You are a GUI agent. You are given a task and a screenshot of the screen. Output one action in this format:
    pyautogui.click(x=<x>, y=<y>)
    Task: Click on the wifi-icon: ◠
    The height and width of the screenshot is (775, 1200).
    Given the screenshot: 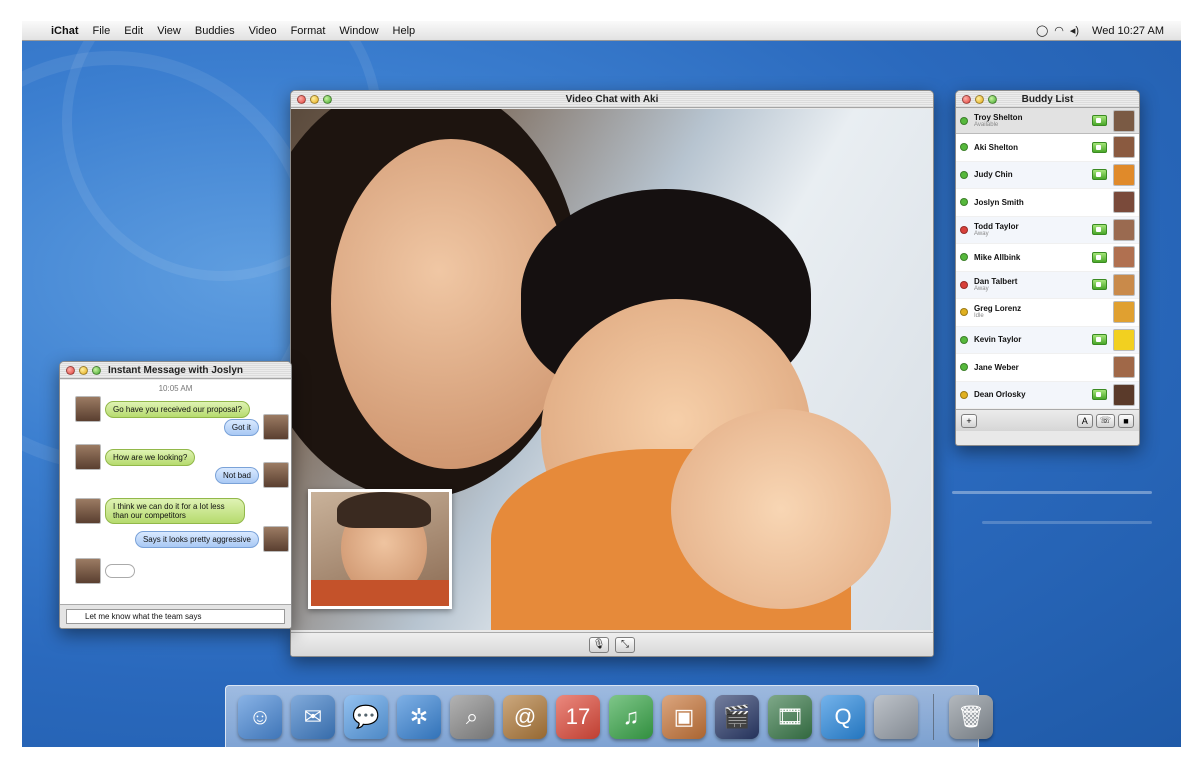 What is the action you would take?
    pyautogui.click(x=1059, y=30)
    